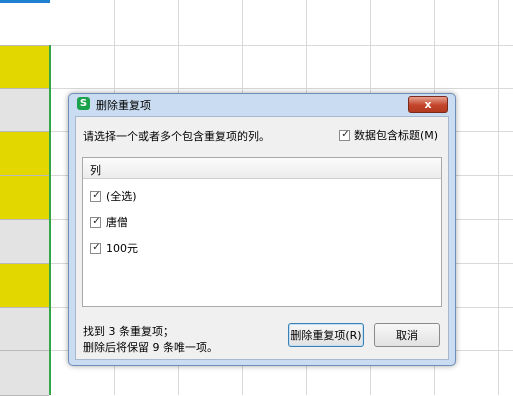 The height and width of the screenshot is (396, 513). Describe the element at coordinates (128, 331) in the screenshot. I see `duplicates-found-text: 找到 3 条重复项；` at that location.